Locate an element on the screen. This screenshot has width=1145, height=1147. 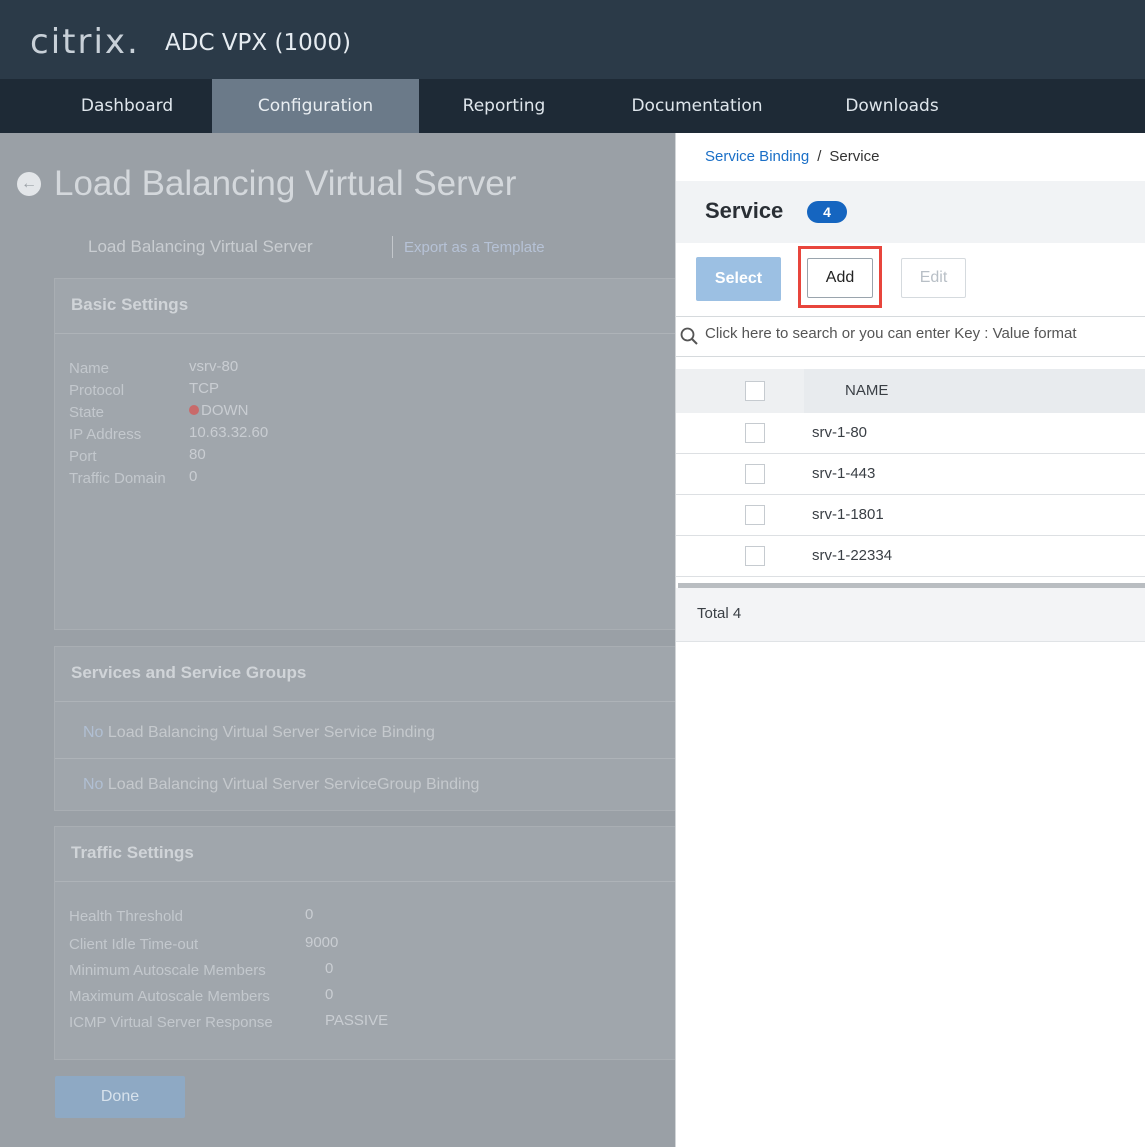
field-label-name: Name is located at coordinates (89, 368).